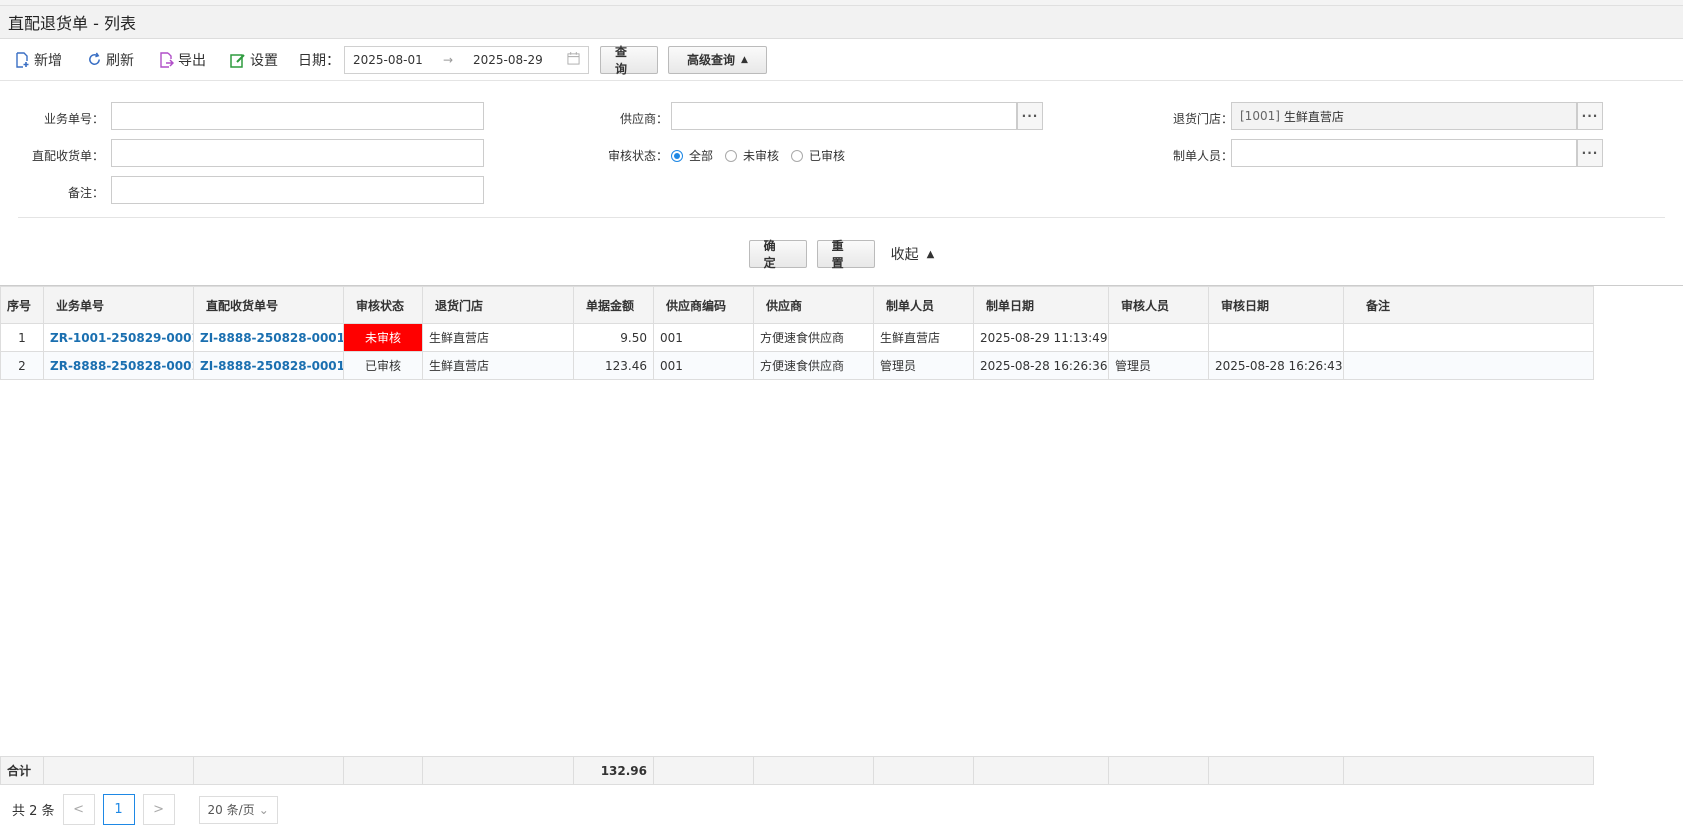  I want to click on col-header: 退货门店, so click(498, 305).